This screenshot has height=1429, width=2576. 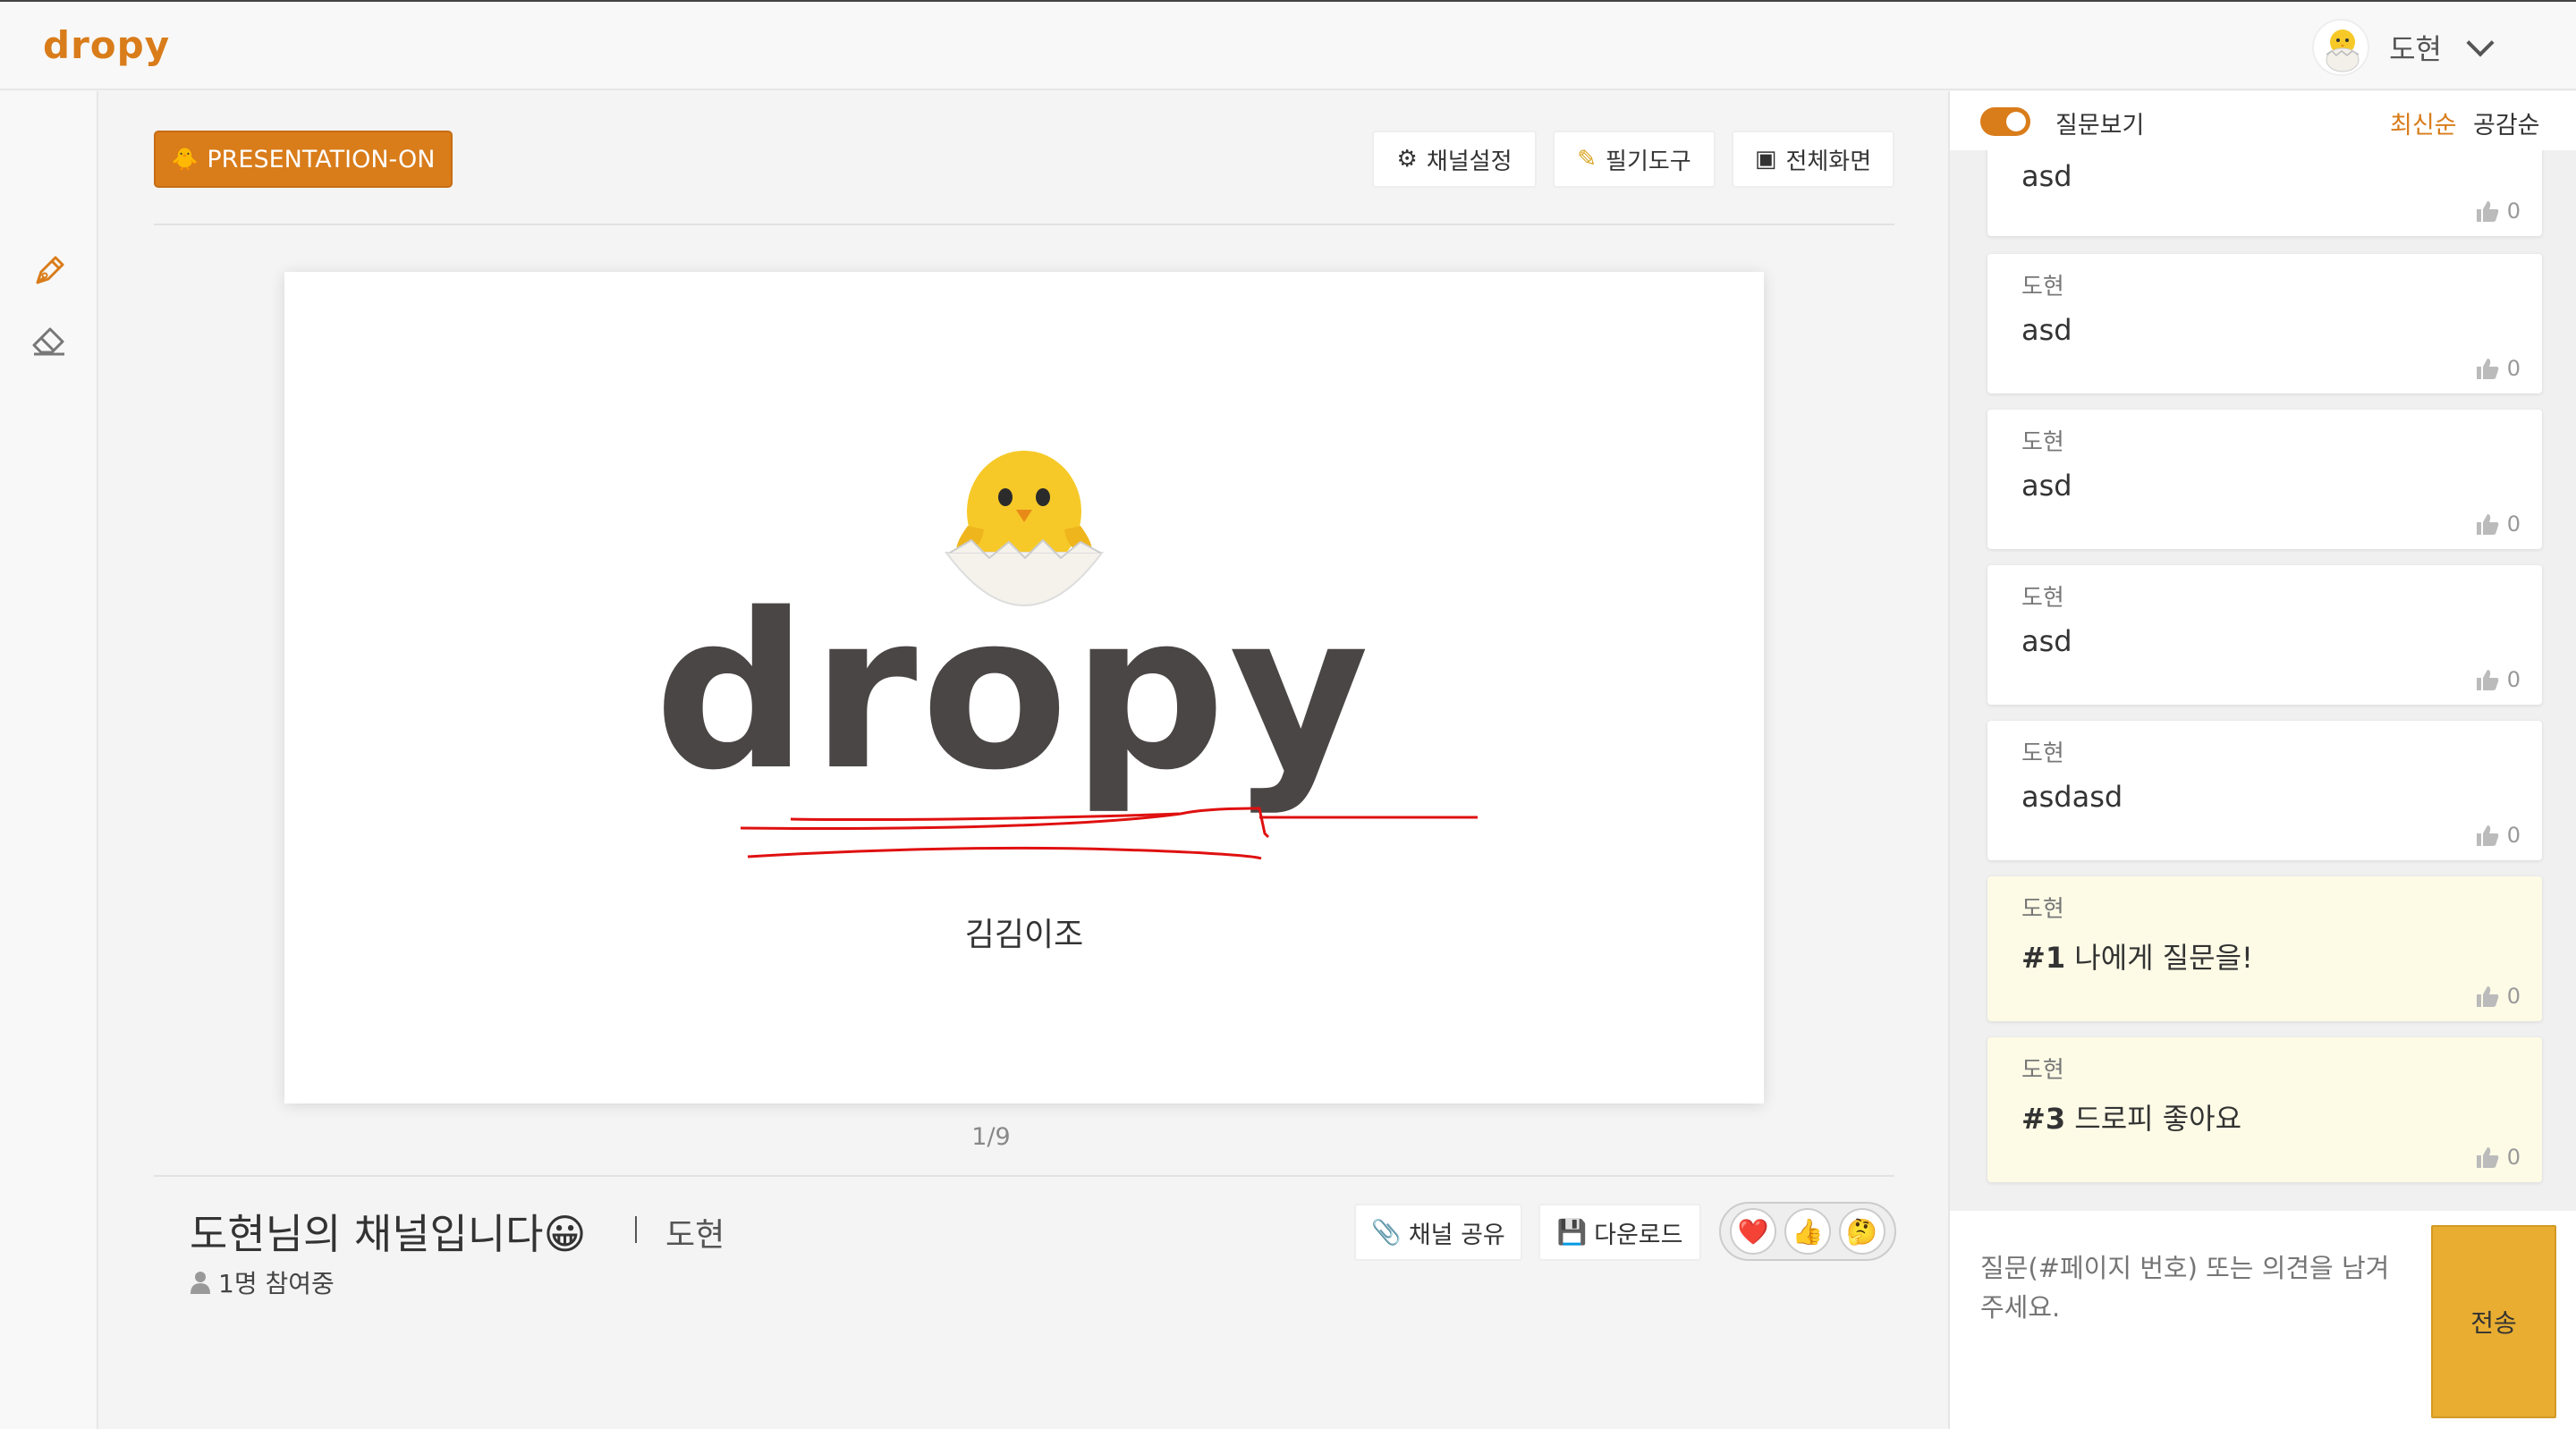 I want to click on question-text: #1 나에게 질문을!, so click(x=2137, y=956).